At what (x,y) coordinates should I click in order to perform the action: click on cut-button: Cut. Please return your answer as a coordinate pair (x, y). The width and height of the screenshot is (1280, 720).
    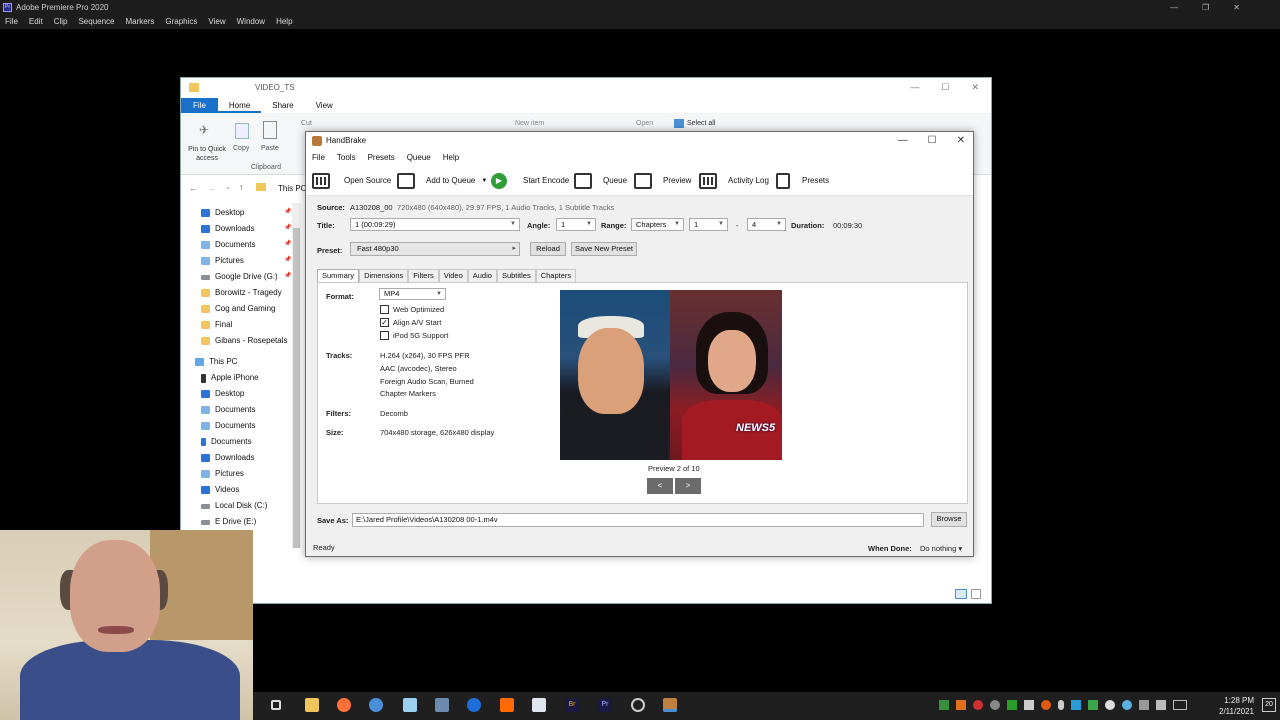
    Looking at the image, I should click on (306, 123).